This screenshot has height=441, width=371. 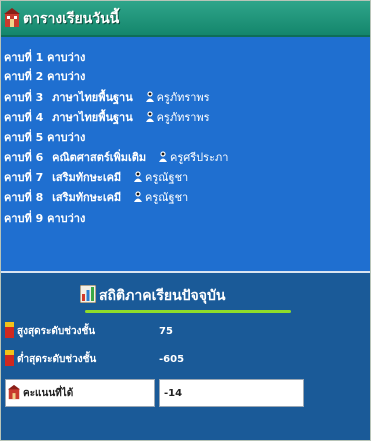 What do you see at coordinates (57, 359) in the screenshot?
I see `stat-label: ต่ำสุดระดับช่วงชั้น` at bounding box center [57, 359].